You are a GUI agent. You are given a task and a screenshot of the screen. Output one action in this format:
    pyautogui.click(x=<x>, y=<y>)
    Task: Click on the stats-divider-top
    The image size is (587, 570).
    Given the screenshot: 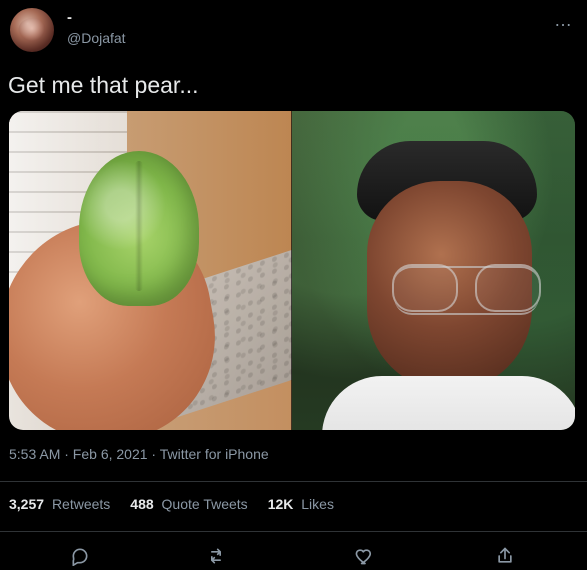 What is the action you would take?
    pyautogui.click(x=293, y=481)
    